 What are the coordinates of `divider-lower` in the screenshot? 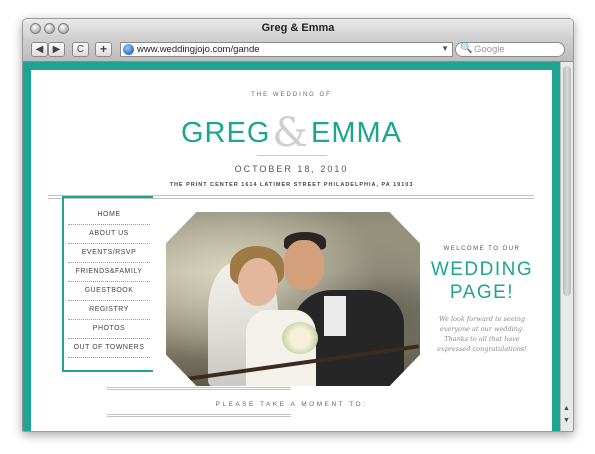 It's located at (199, 414).